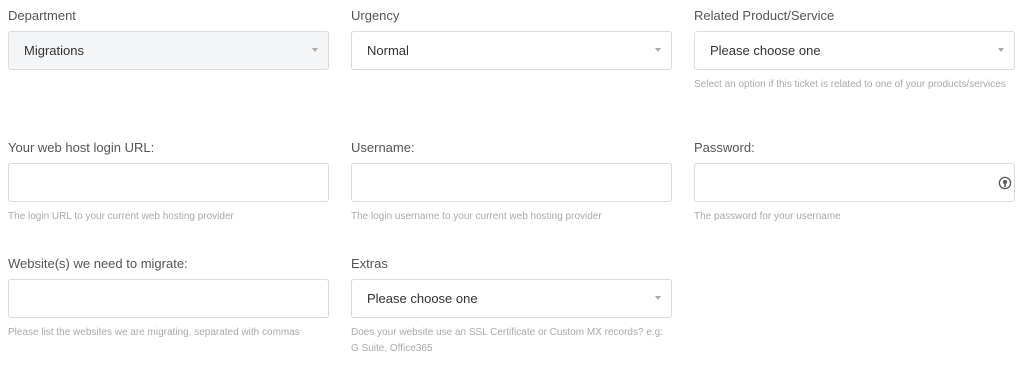 The height and width of the screenshot is (367, 1024). What do you see at coordinates (369, 263) in the screenshot?
I see `extras-label: Extras` at bounding box center [369, 263].